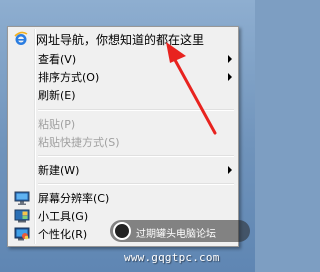 Image resolution: width=320 pixels, height=272 pixels. Describe the element at coordinates (123, 59) in the screenshot. I see `menu-item-view: 查看(V)` at that location.